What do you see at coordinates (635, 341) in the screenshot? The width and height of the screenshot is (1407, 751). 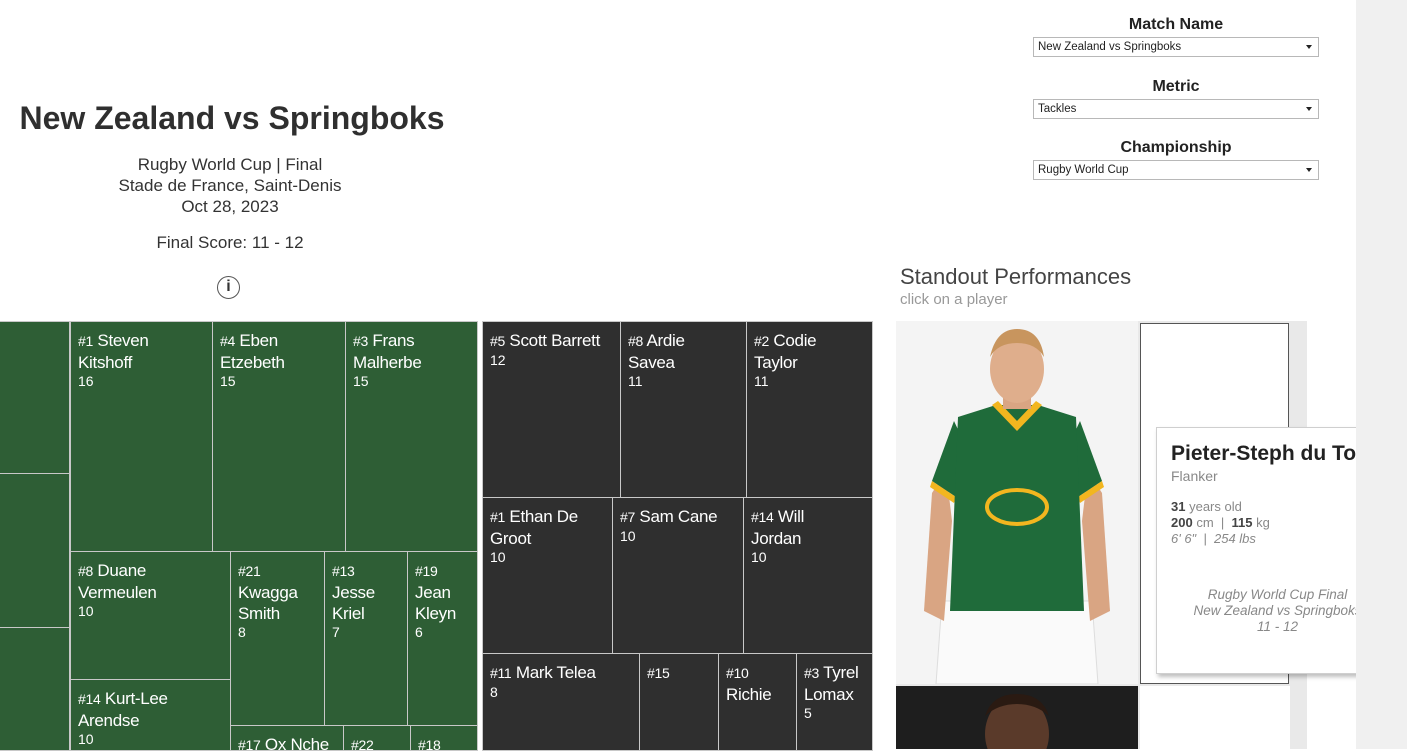 I see `jersey-number: #8` at bounding box center [635, 341].